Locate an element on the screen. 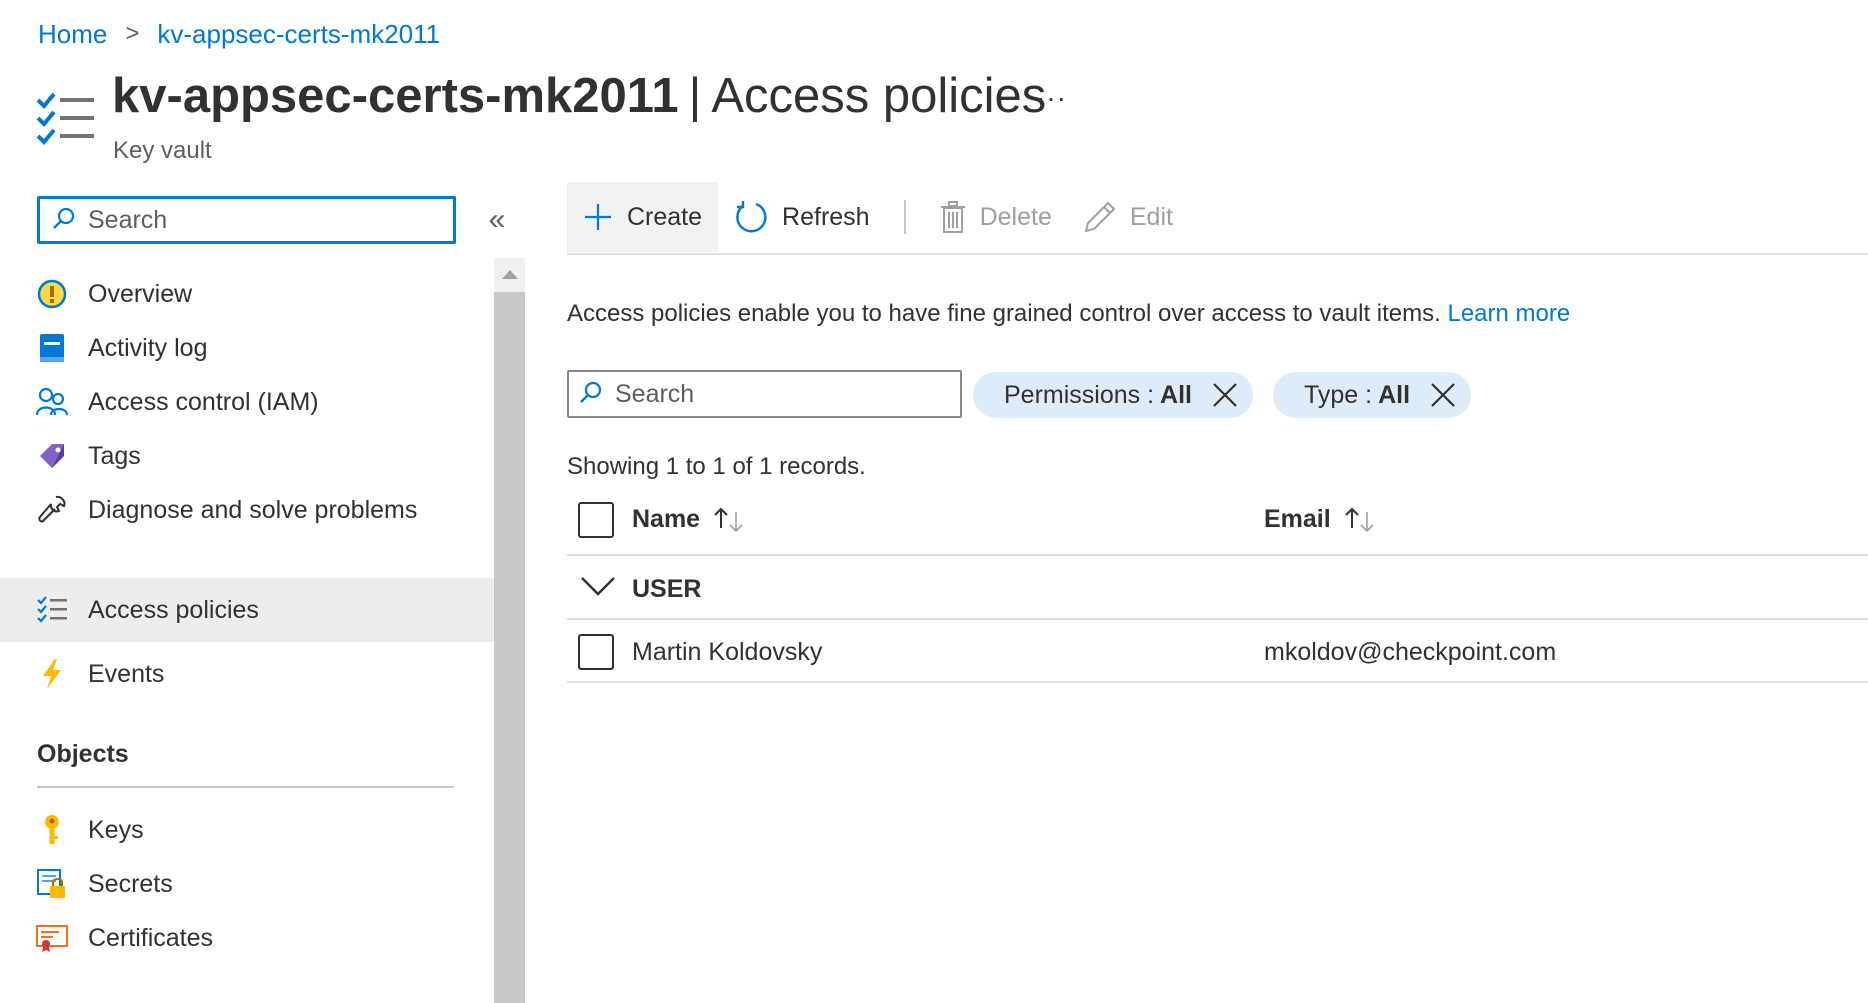 The height and width of the screenshot is (1003, 1868). cell-name: Martin Koldovsky is located at coordinates (727, 652).